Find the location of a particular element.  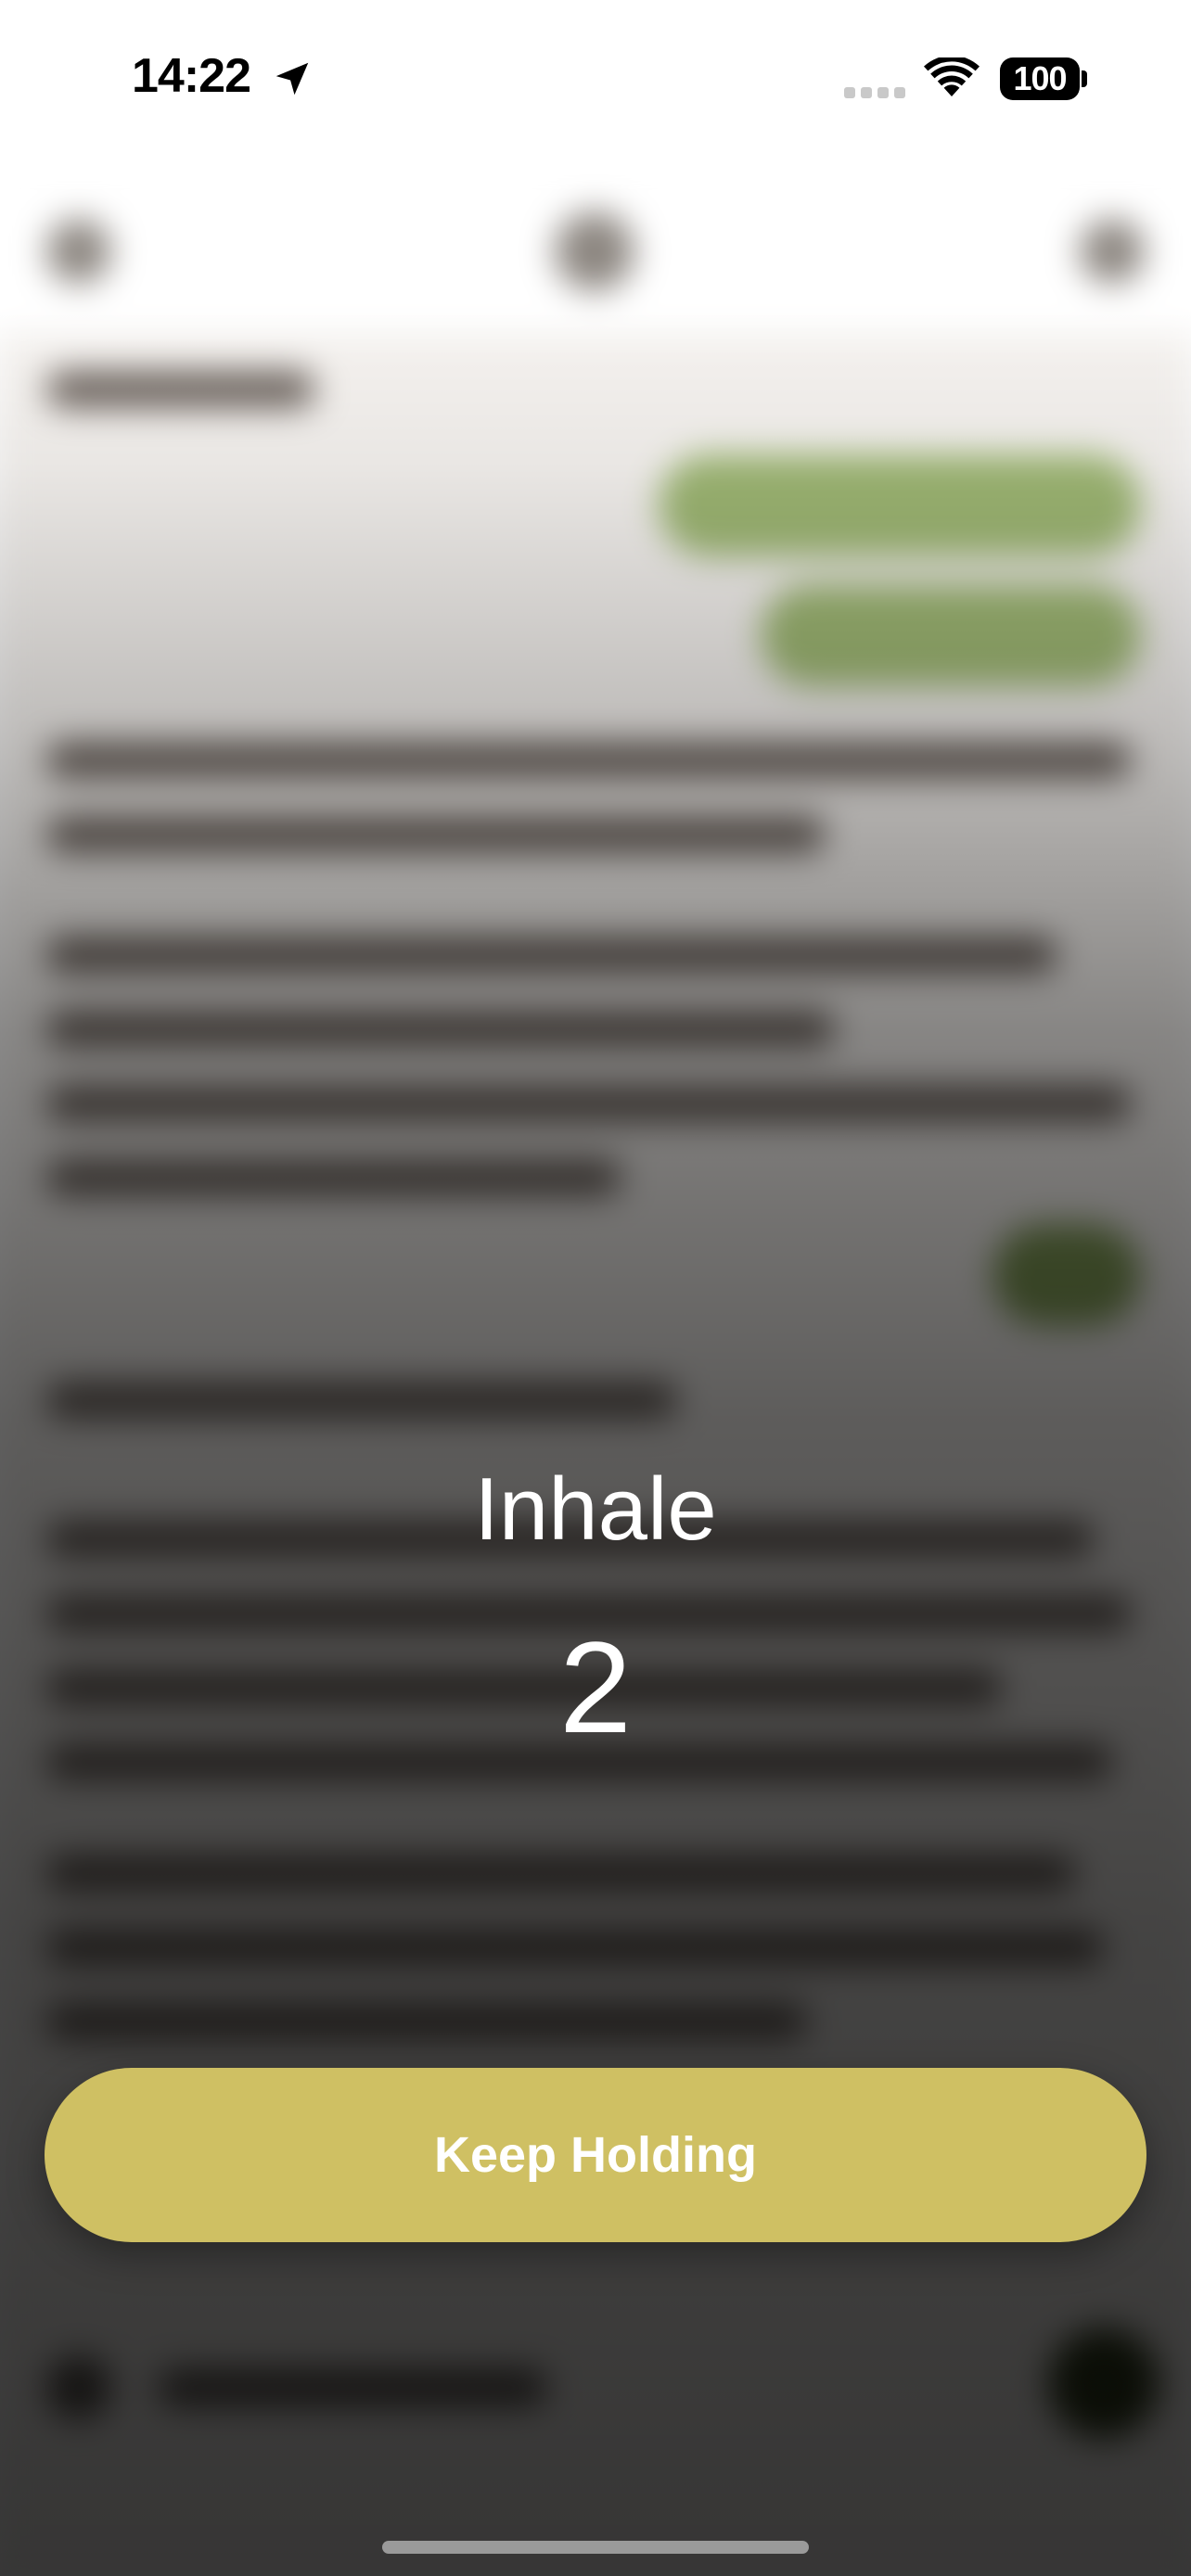

location-arrow-icon is located at coordinates (292, 79).